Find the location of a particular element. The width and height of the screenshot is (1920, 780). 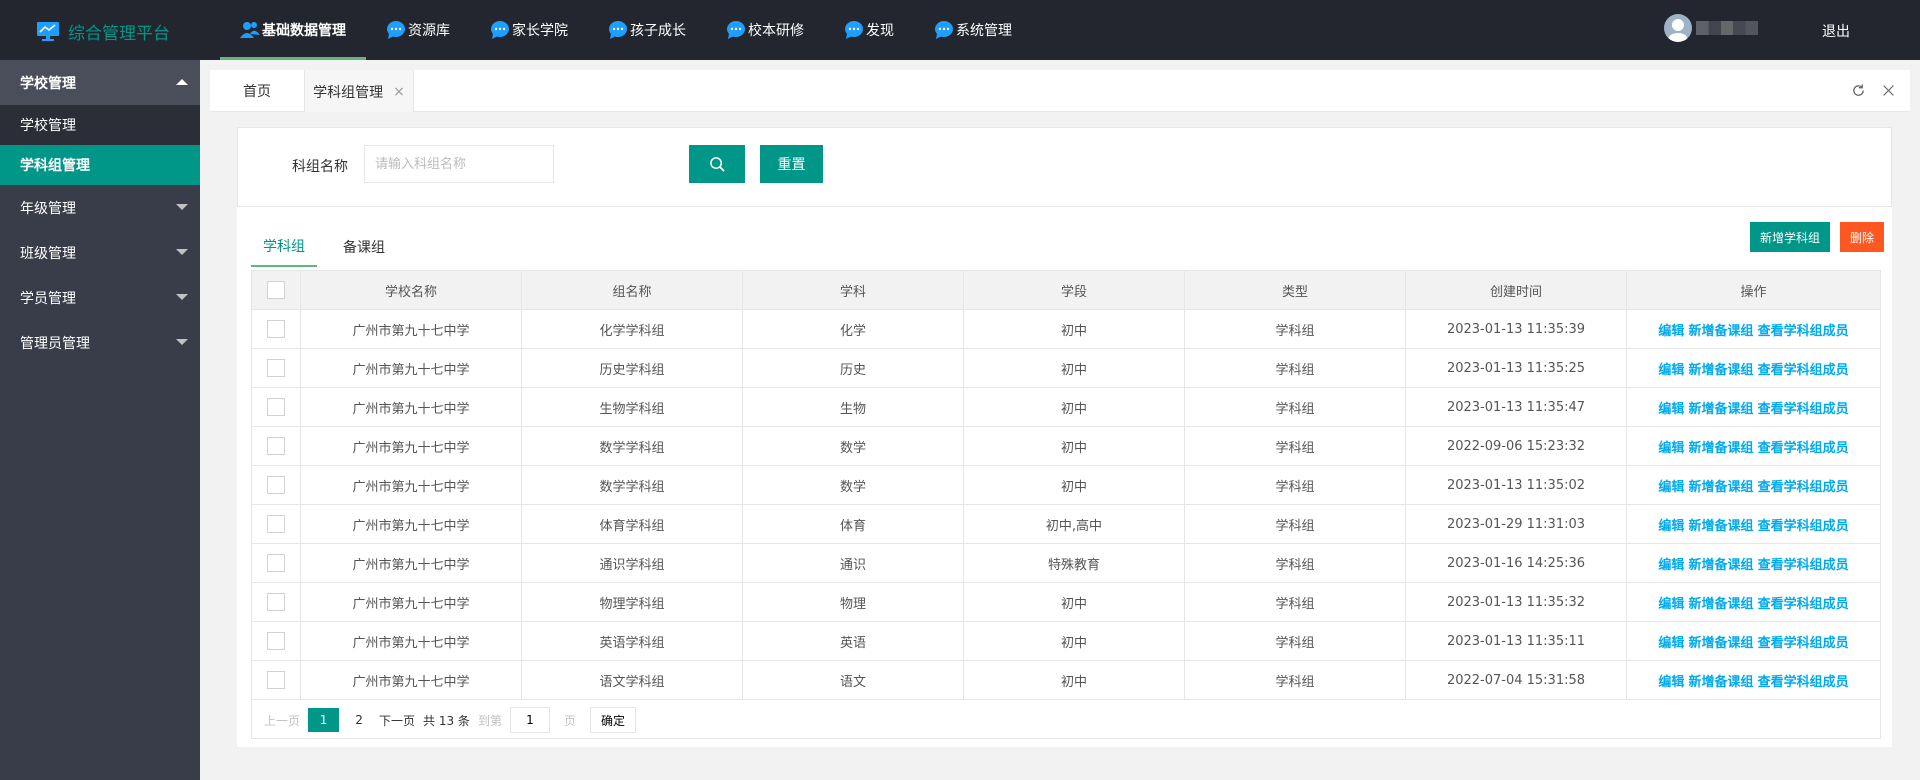

monitor-icon is located at coordinates (48, 31).